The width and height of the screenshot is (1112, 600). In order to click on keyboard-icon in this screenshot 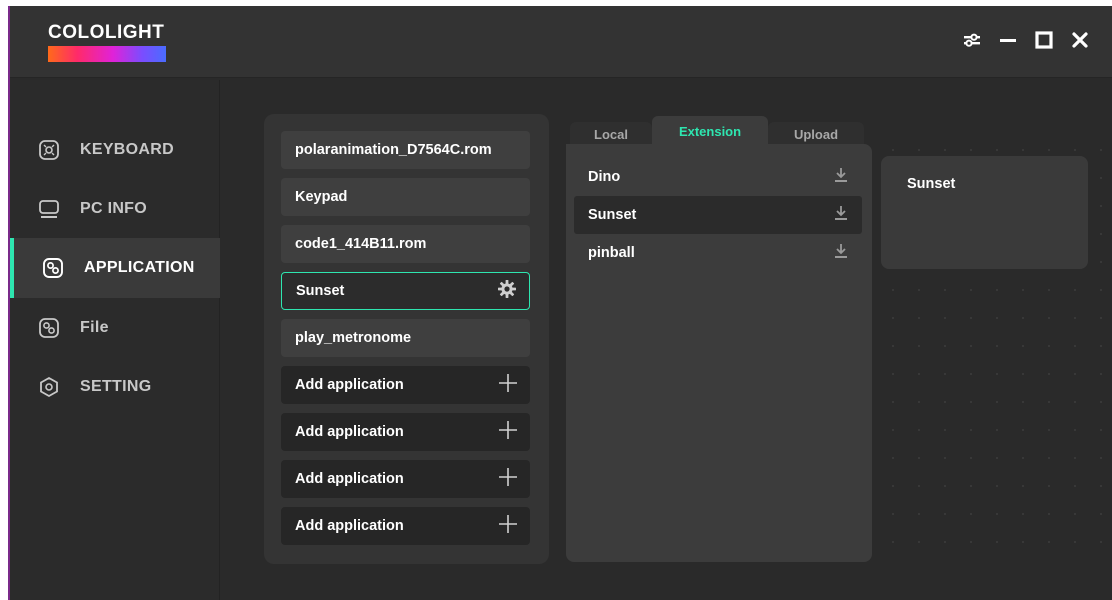, I will do `click(49, 150)`.